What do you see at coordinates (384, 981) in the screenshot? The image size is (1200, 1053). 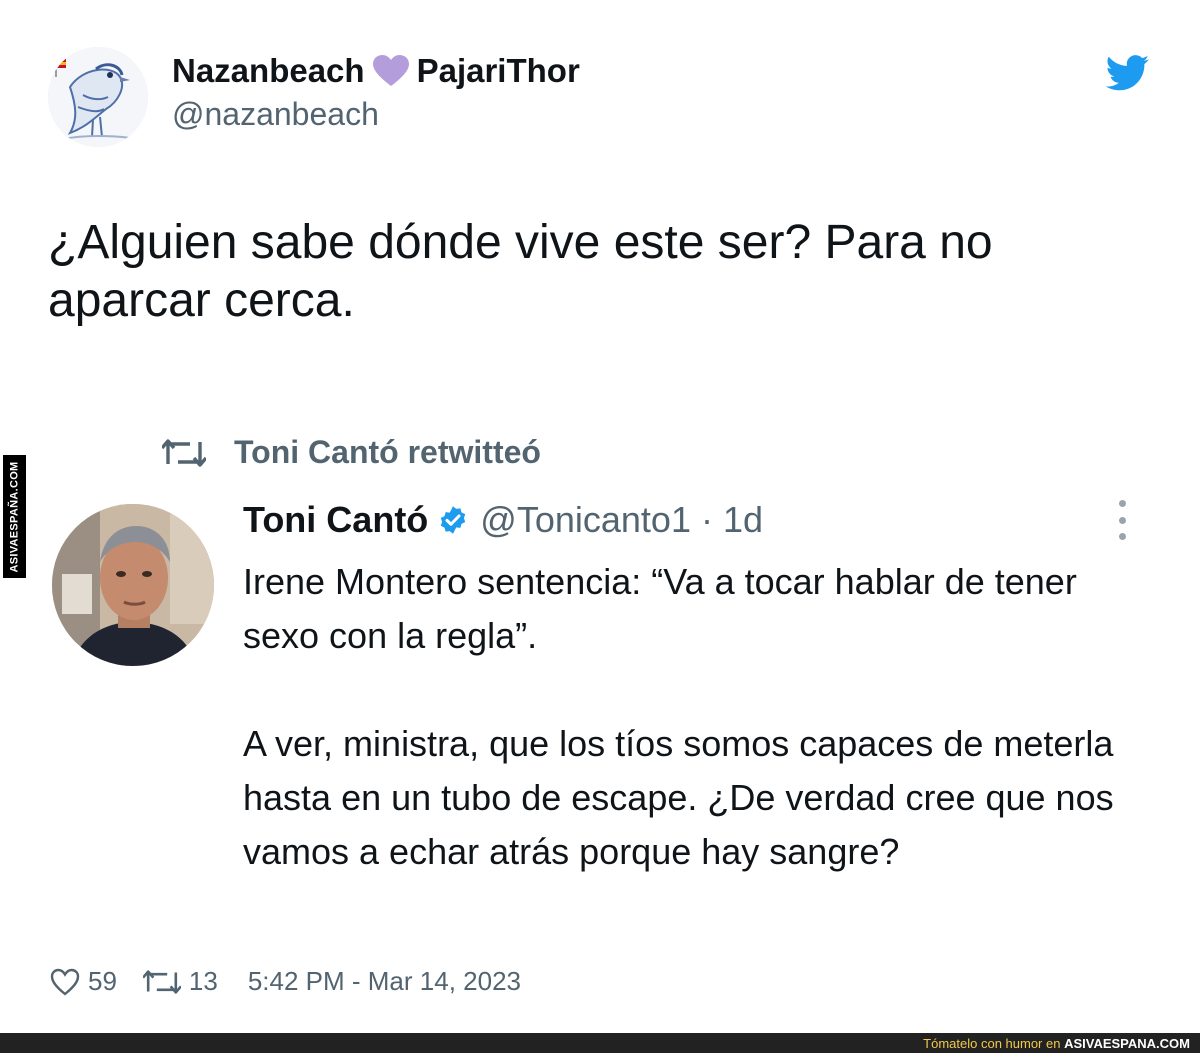 I see `tweet-timestamp: 5:42 PM - Mar 14, 2023` at bounding box center [384, 981].